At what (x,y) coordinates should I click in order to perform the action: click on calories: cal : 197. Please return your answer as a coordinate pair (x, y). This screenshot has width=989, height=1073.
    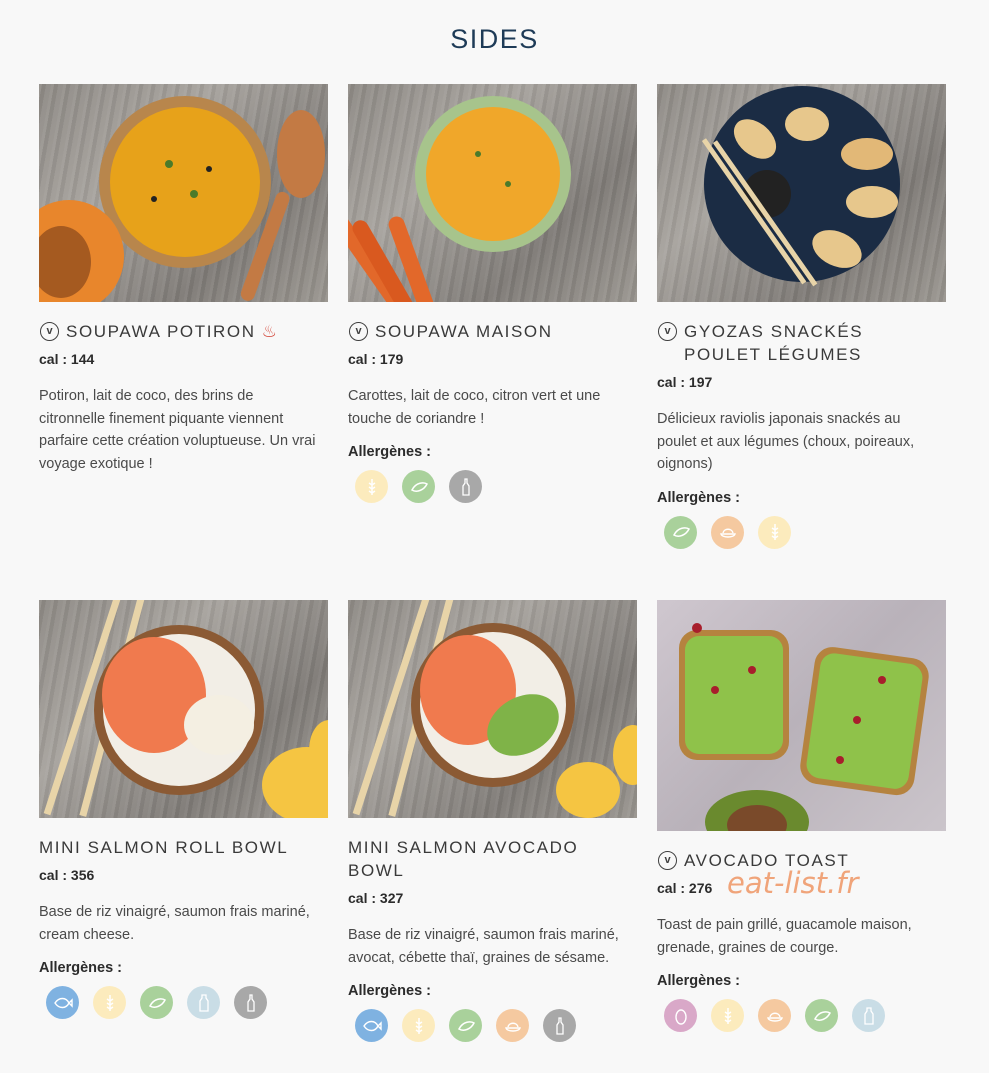
    Looking at the image, I should click on (685, 382).